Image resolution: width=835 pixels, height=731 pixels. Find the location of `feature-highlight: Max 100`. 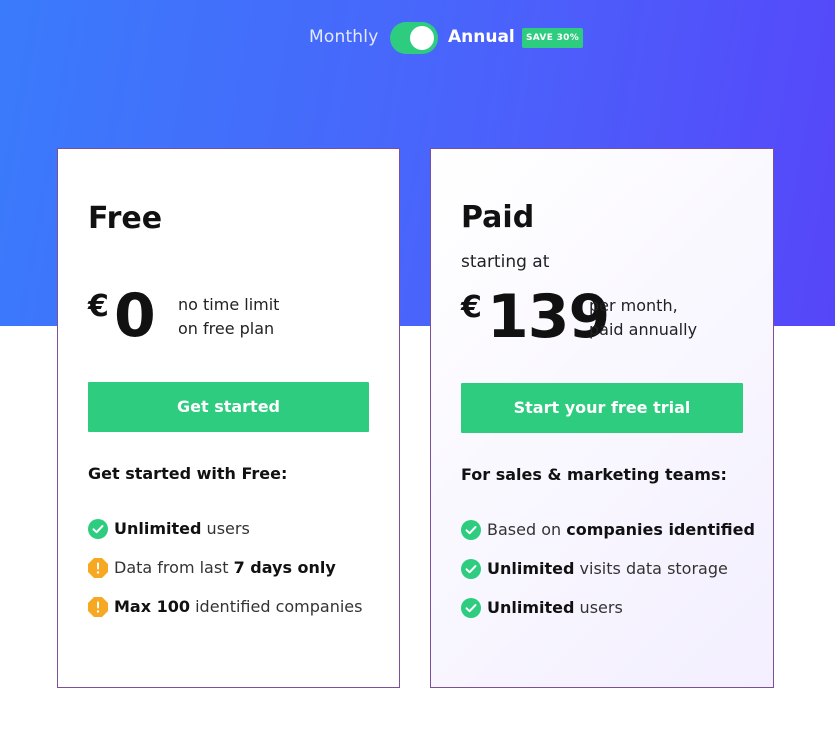

feature-highlight: Max 100 is located at coordinates (152, 606).